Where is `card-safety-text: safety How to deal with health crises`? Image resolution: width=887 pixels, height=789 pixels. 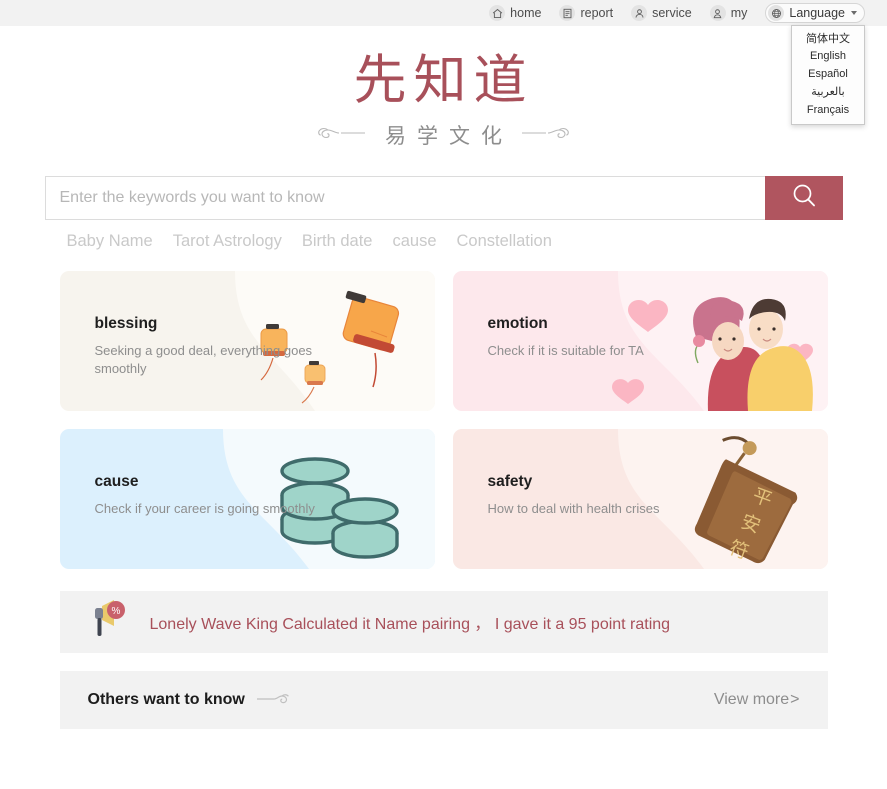 card-safety-text: safety How to deal with health crises is located at coordinates (574, 496).